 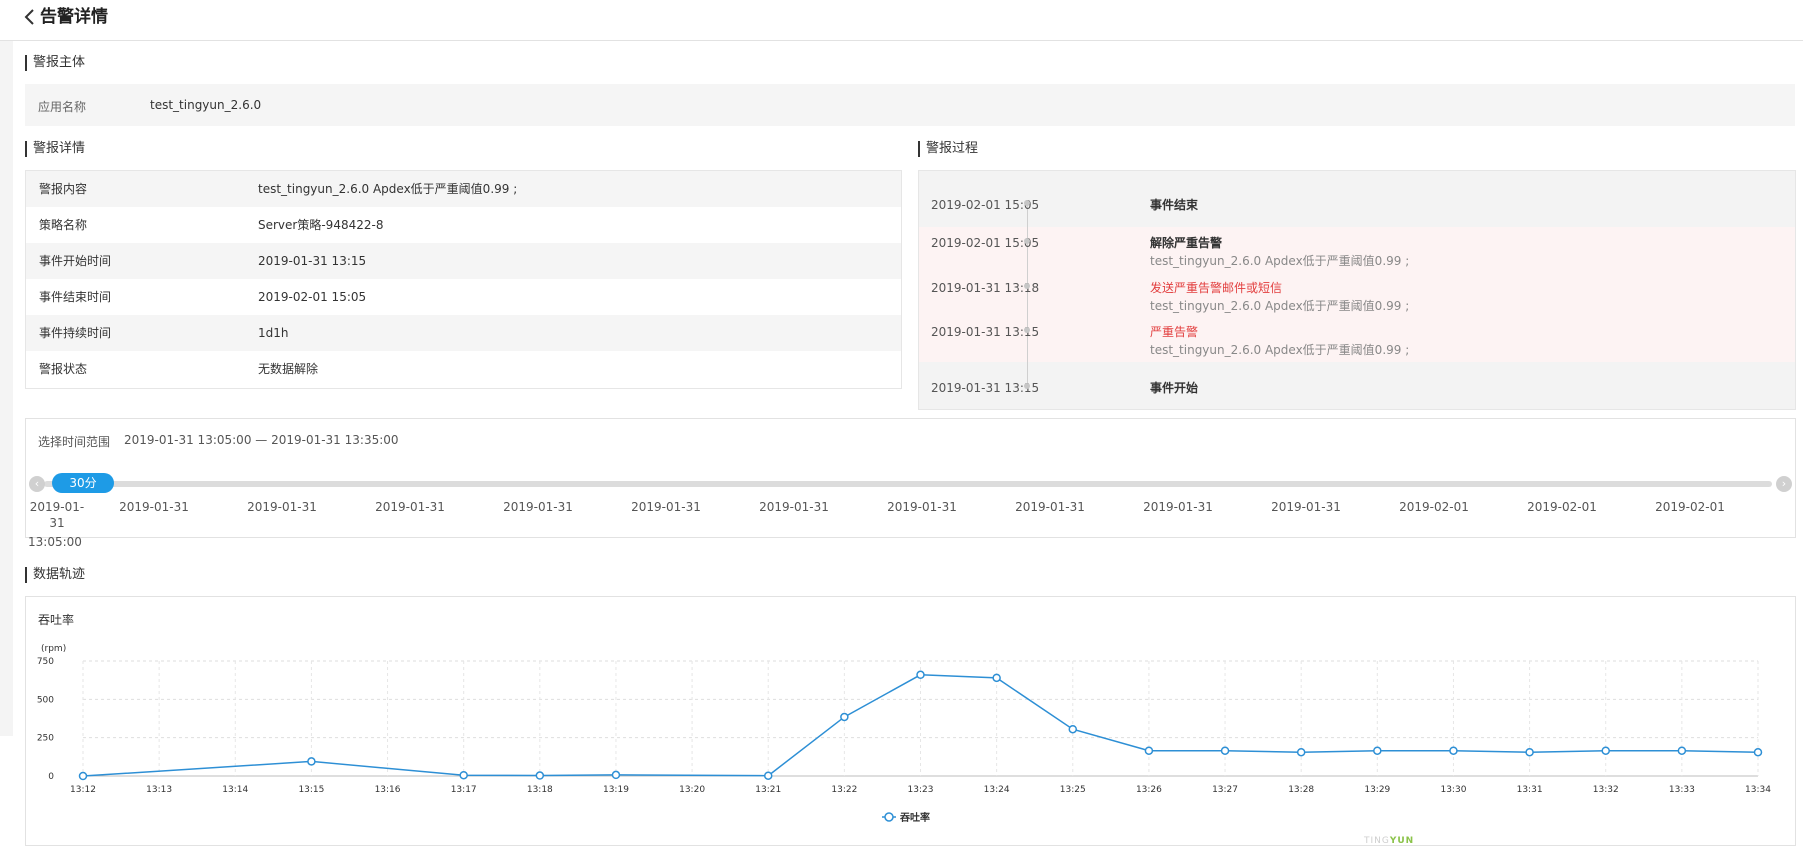 What do you see at coordinates (1682, 790) in the screenshot?
I see `x-tick-label: 13:33` at bounding box center [1682, 790].